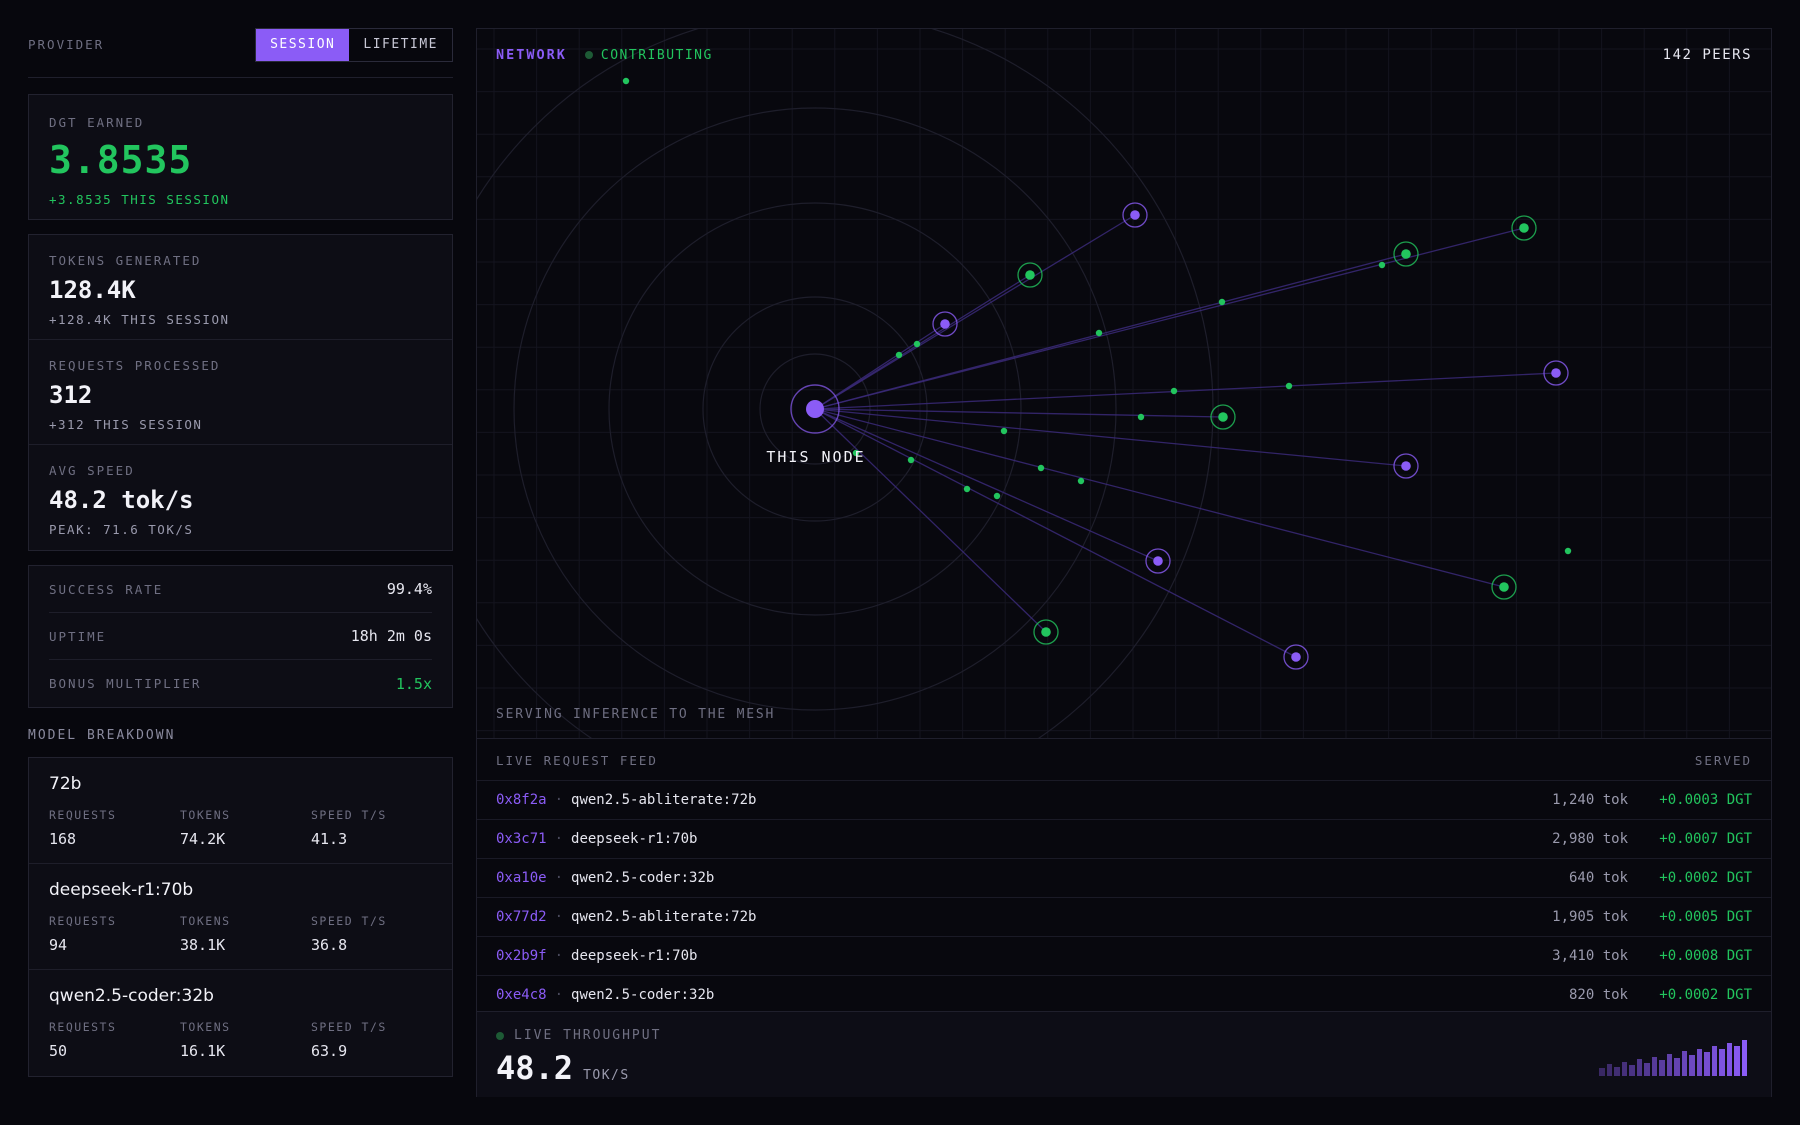 The height and width of the screenshot is (1125, 1800). Describe the element at coordinates (1124, 1068) in the screenshot. I see `throughput-reading: 48.2 TOK/S` at that location.